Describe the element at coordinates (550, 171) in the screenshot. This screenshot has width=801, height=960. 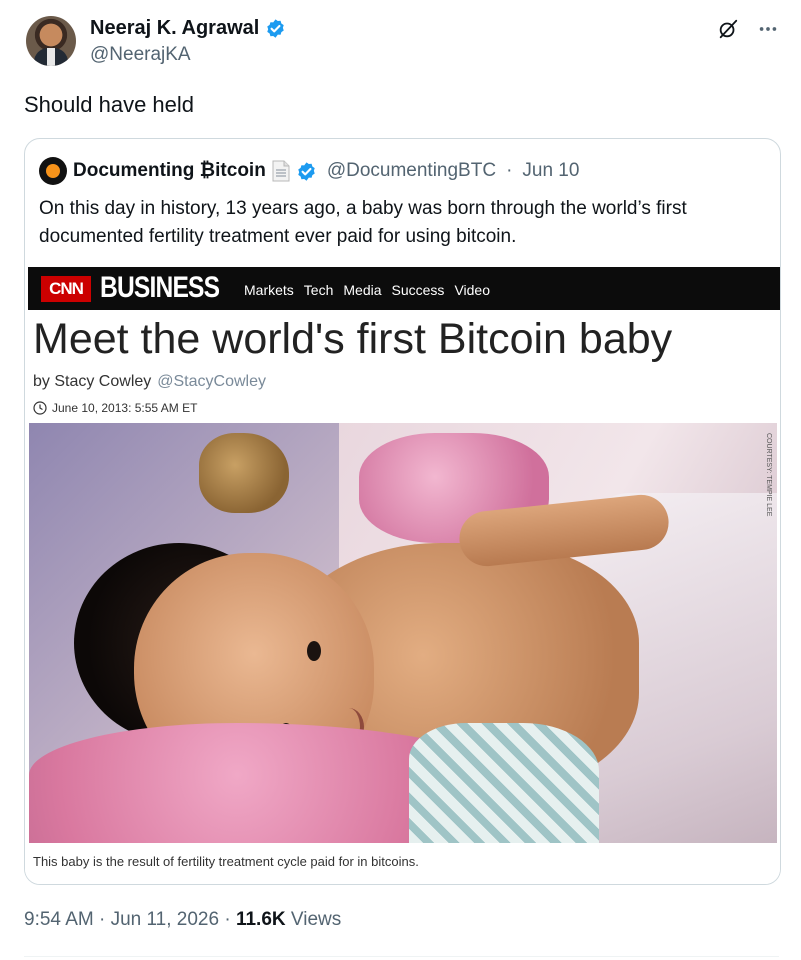
I see `quoted-date: Jun 10` at that location.